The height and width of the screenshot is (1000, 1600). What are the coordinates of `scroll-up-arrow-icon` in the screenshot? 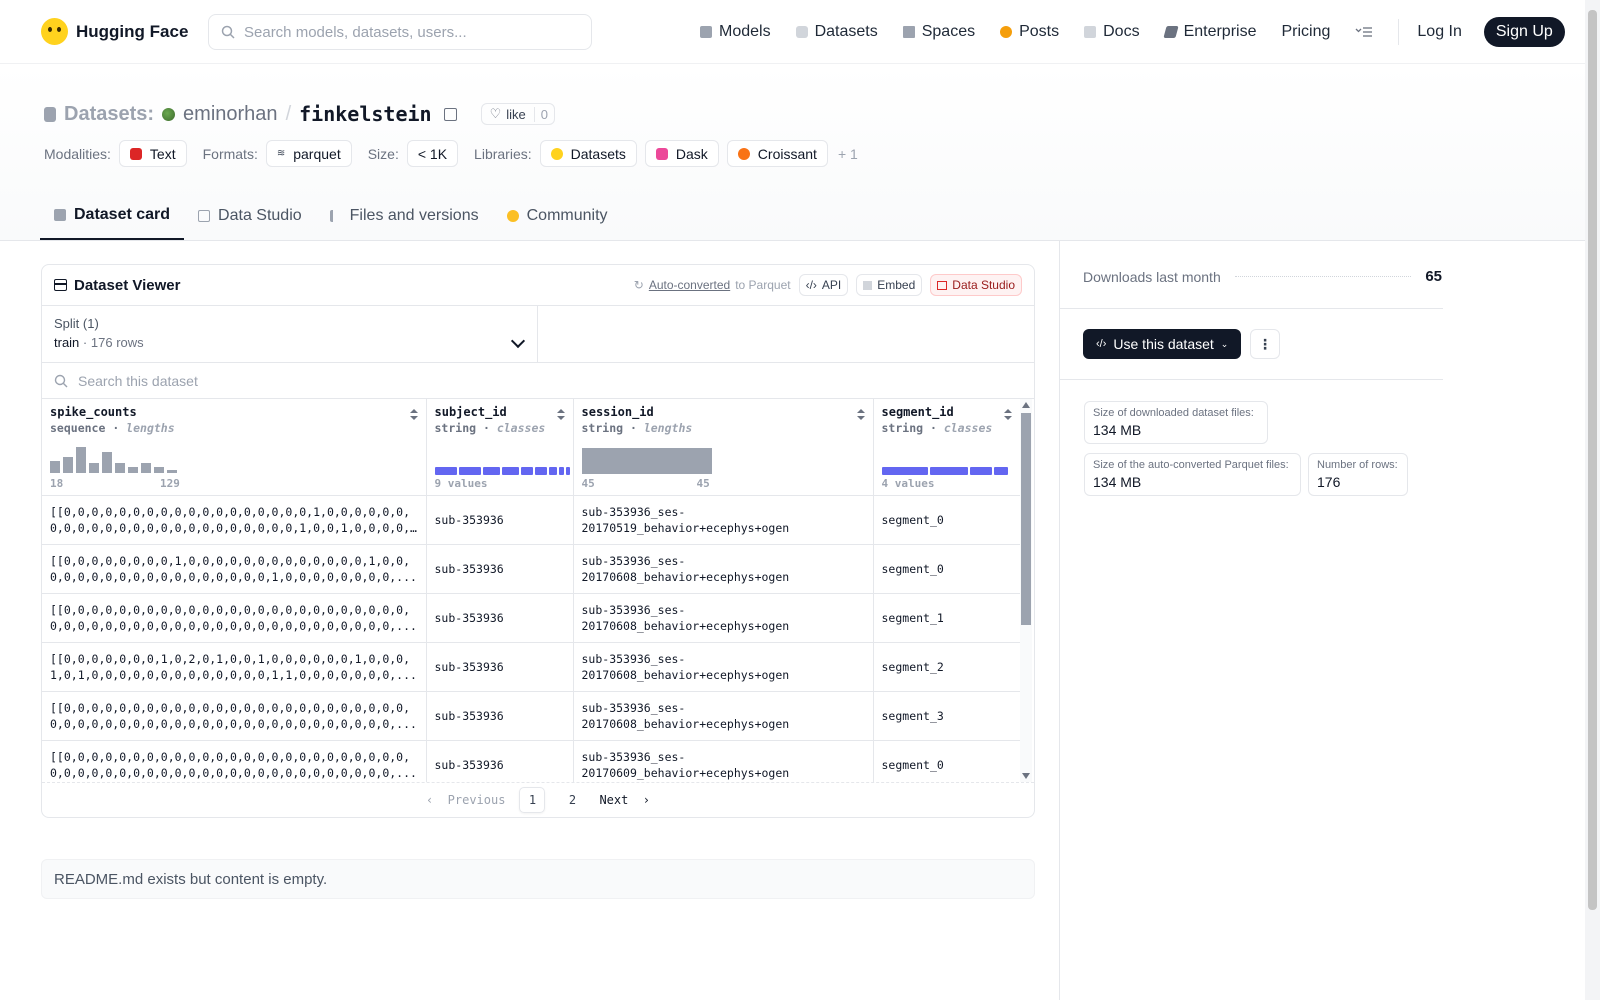 It's located at (1026, 405).